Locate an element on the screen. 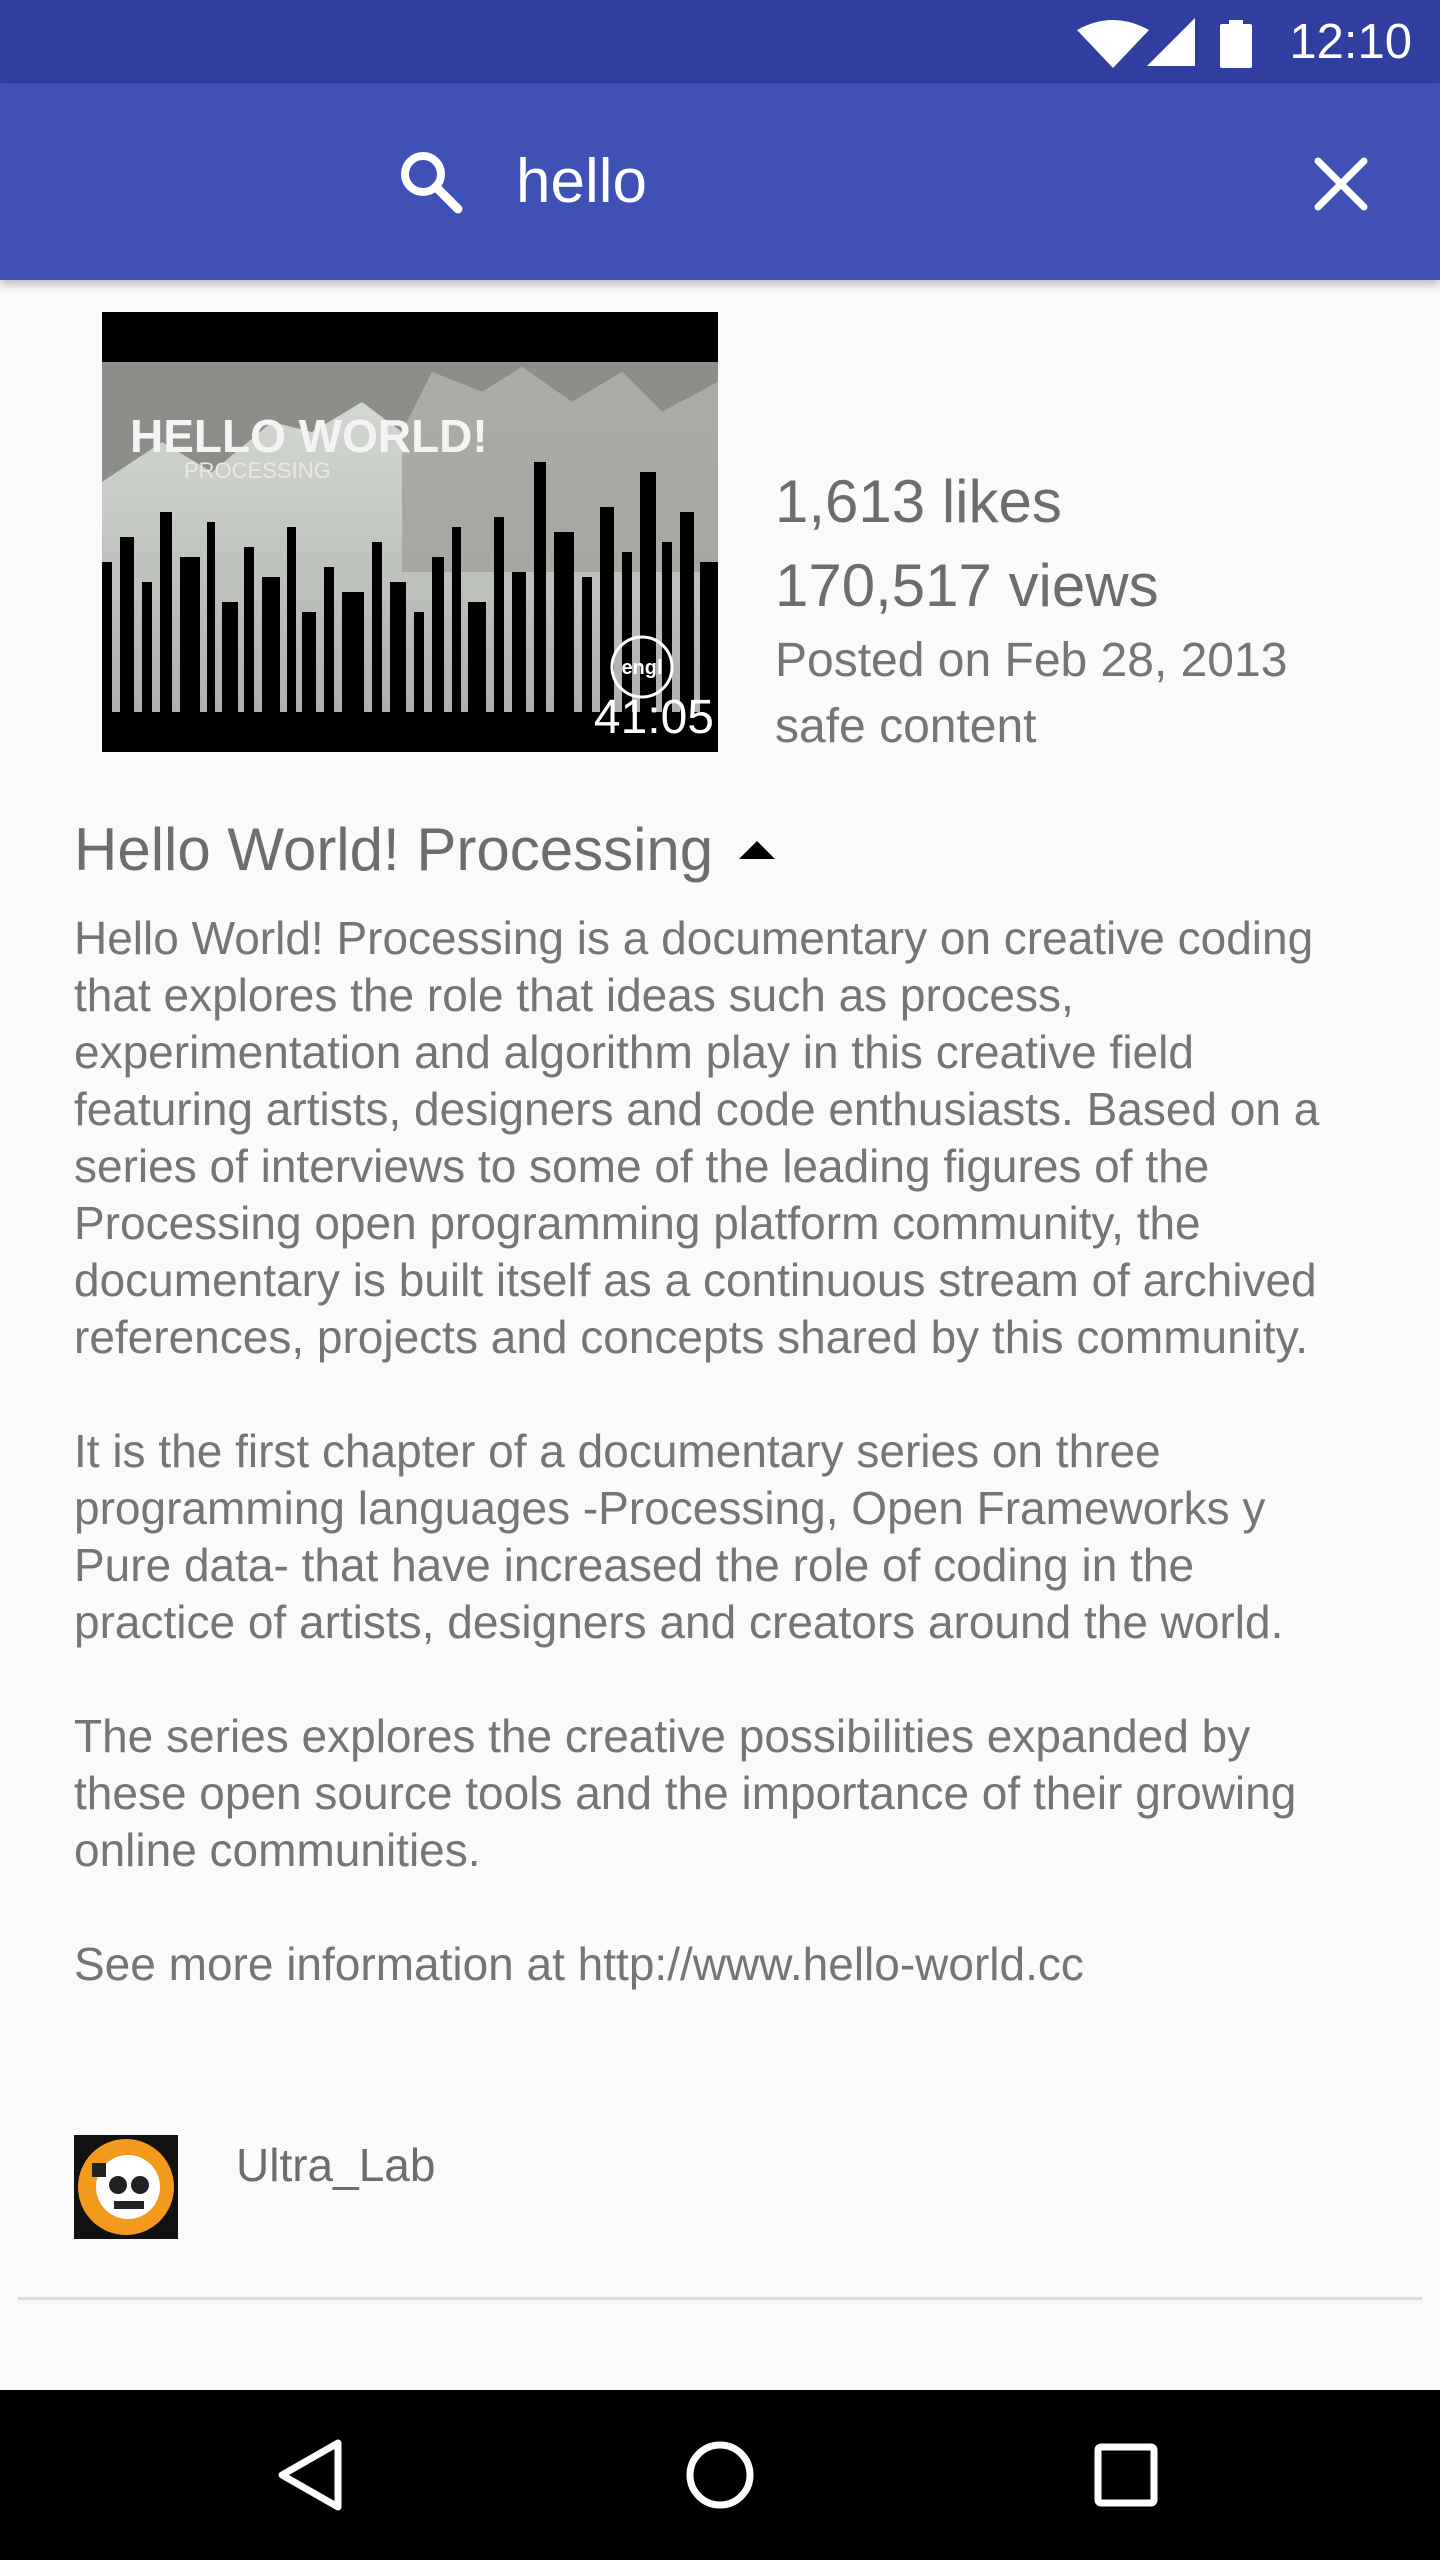  thumbnail-title-overlay: HELLO WORLD! is located at coordinates (309, 436).